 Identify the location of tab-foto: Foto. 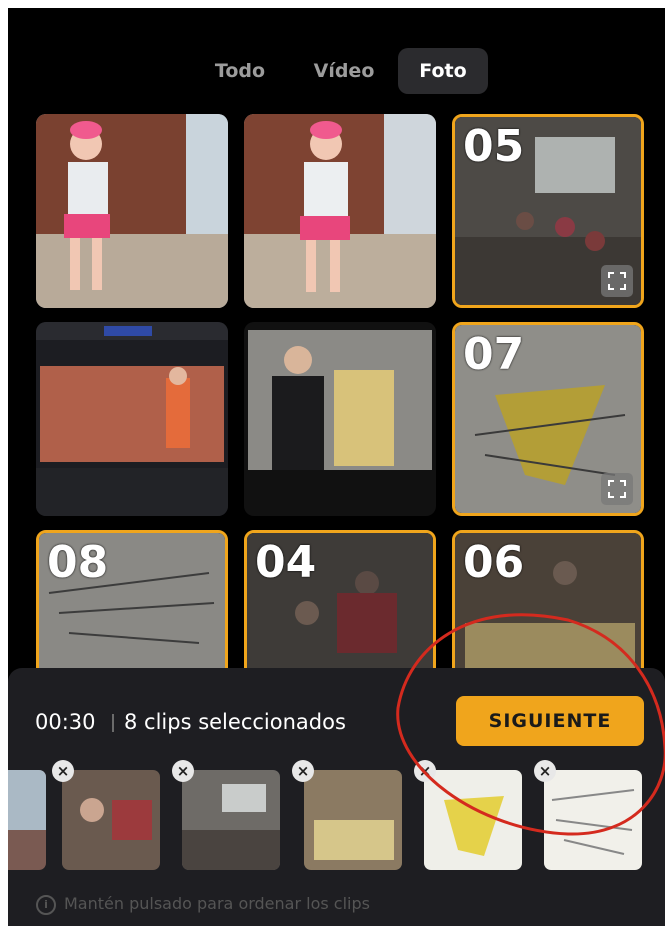
(443, 71).